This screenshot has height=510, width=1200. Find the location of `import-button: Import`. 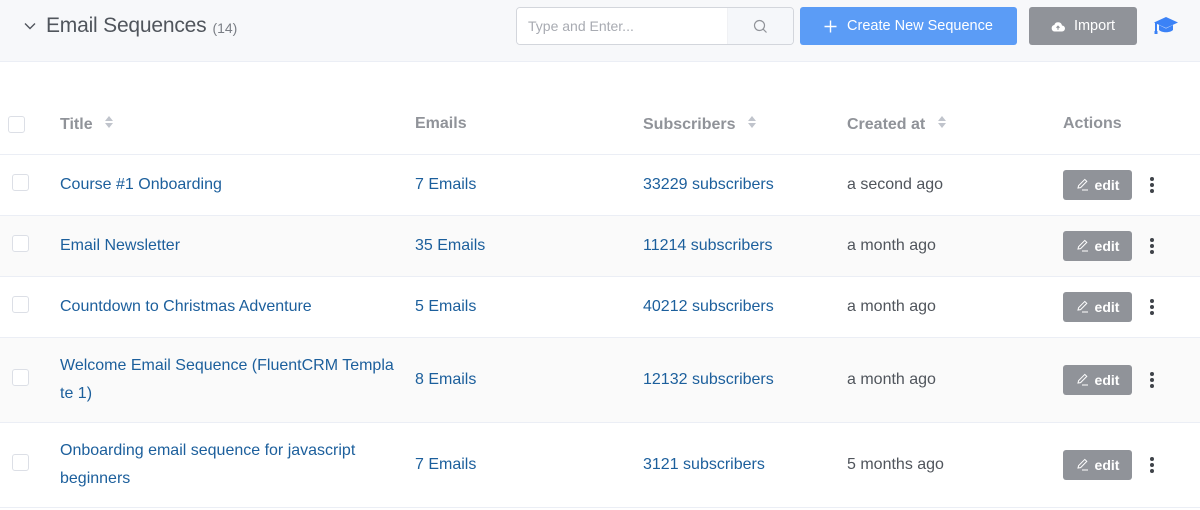

import-button: Import is located at coordinates (1083, 26).